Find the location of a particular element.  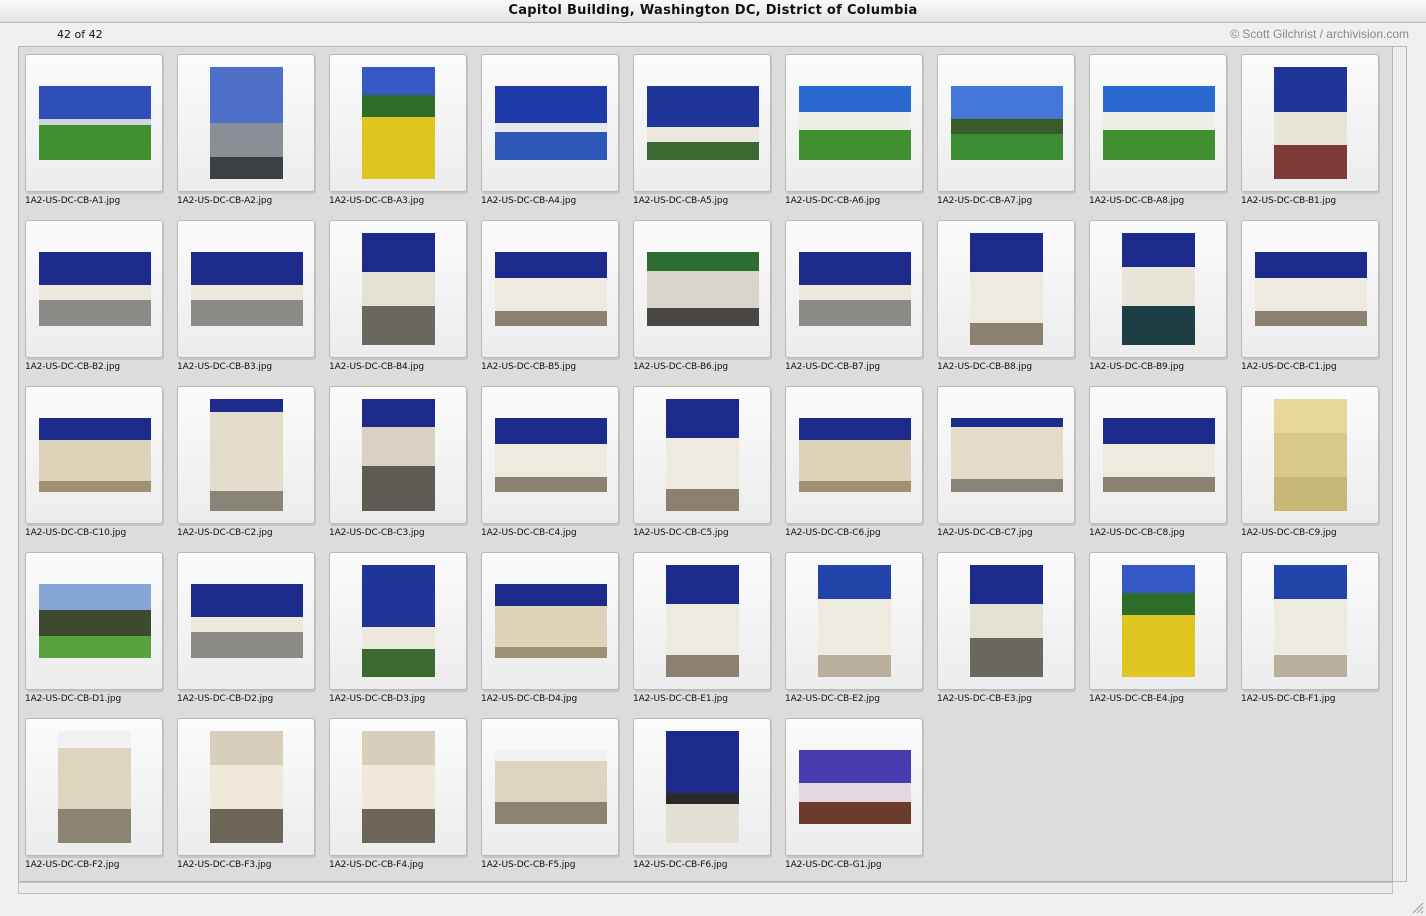

slide-cell: 1A2-US-DC-CB-C3.jpg is located at coordinates (405, 469).